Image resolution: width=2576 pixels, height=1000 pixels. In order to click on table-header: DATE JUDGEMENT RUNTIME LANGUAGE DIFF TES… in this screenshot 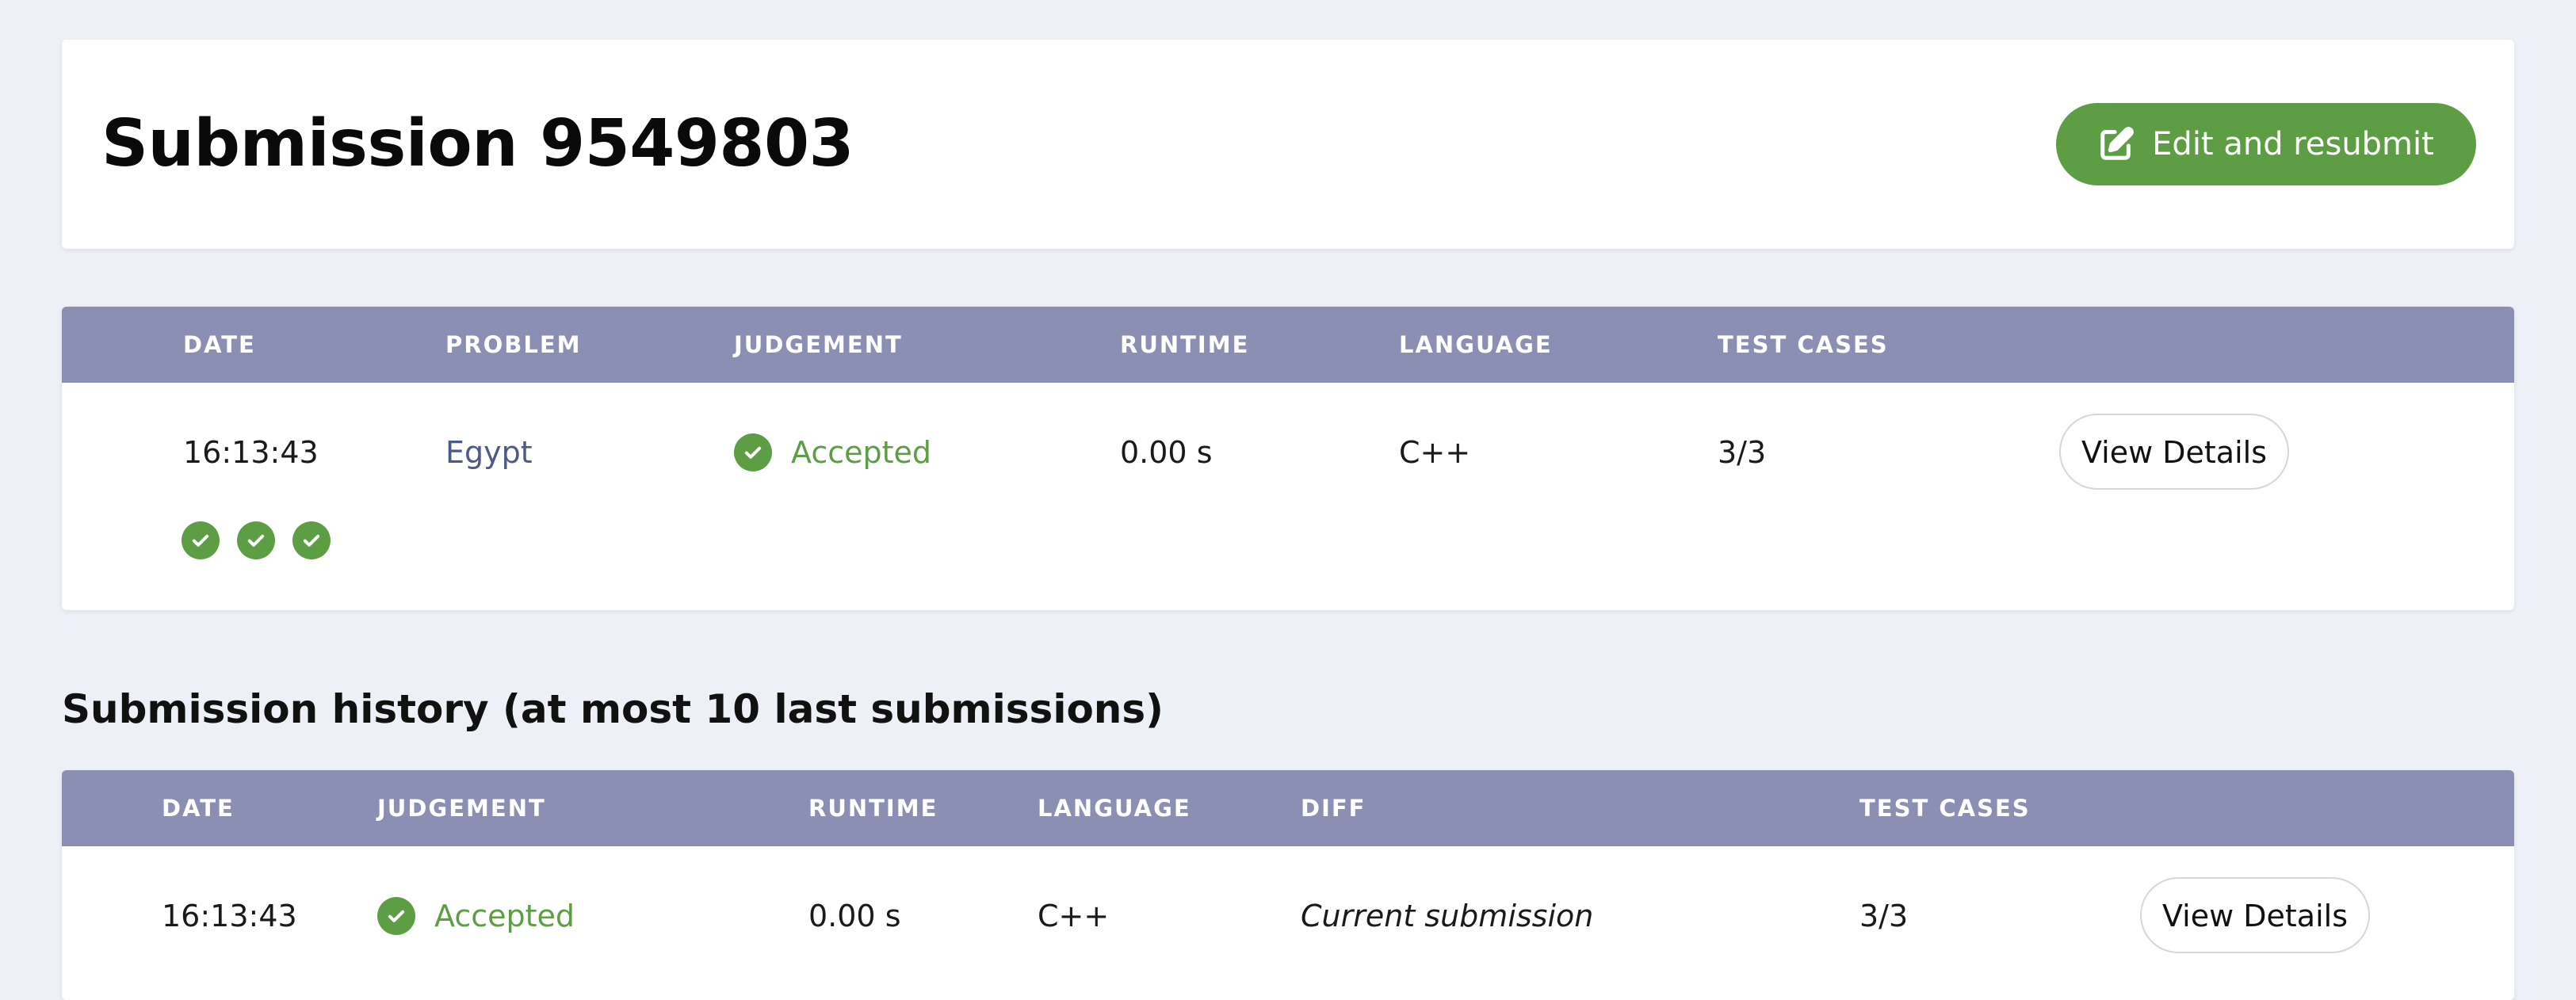, I will do `click(1288, 808)`.